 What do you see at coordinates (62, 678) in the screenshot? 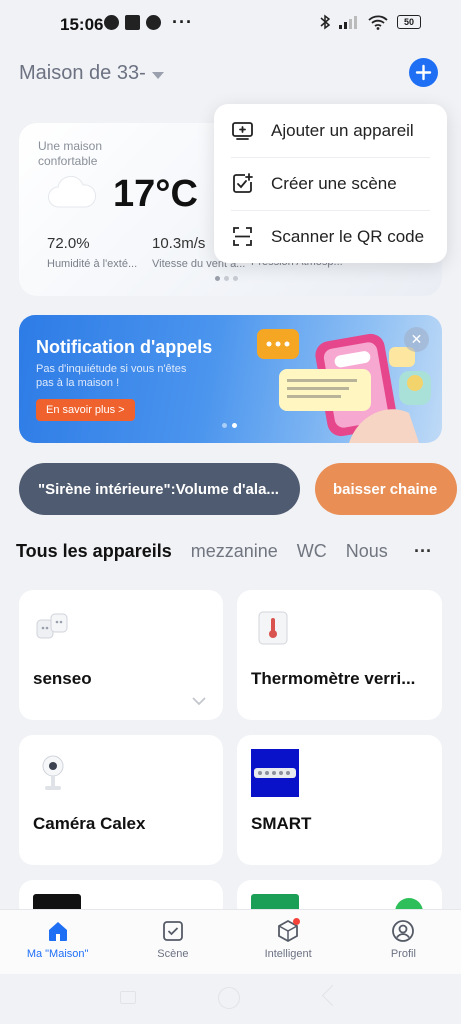
I see `device-name: senseo` at bounding box center [62, 678].